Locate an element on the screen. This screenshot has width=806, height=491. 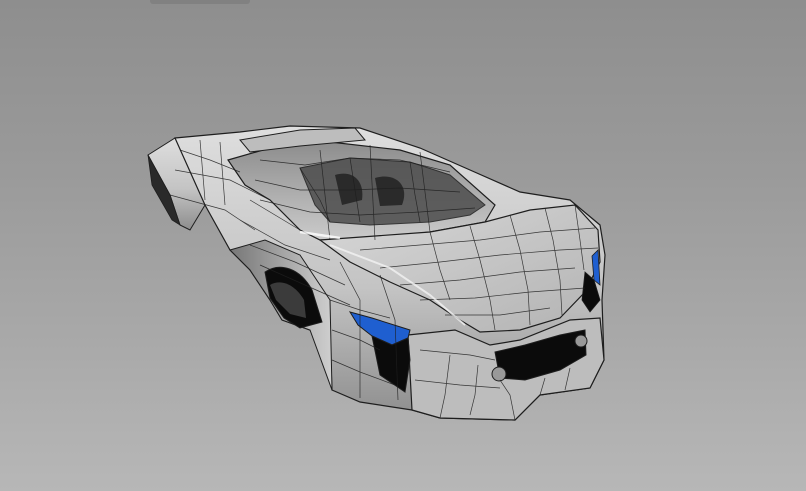
fog-light-left is located at coordinates (499, 374).